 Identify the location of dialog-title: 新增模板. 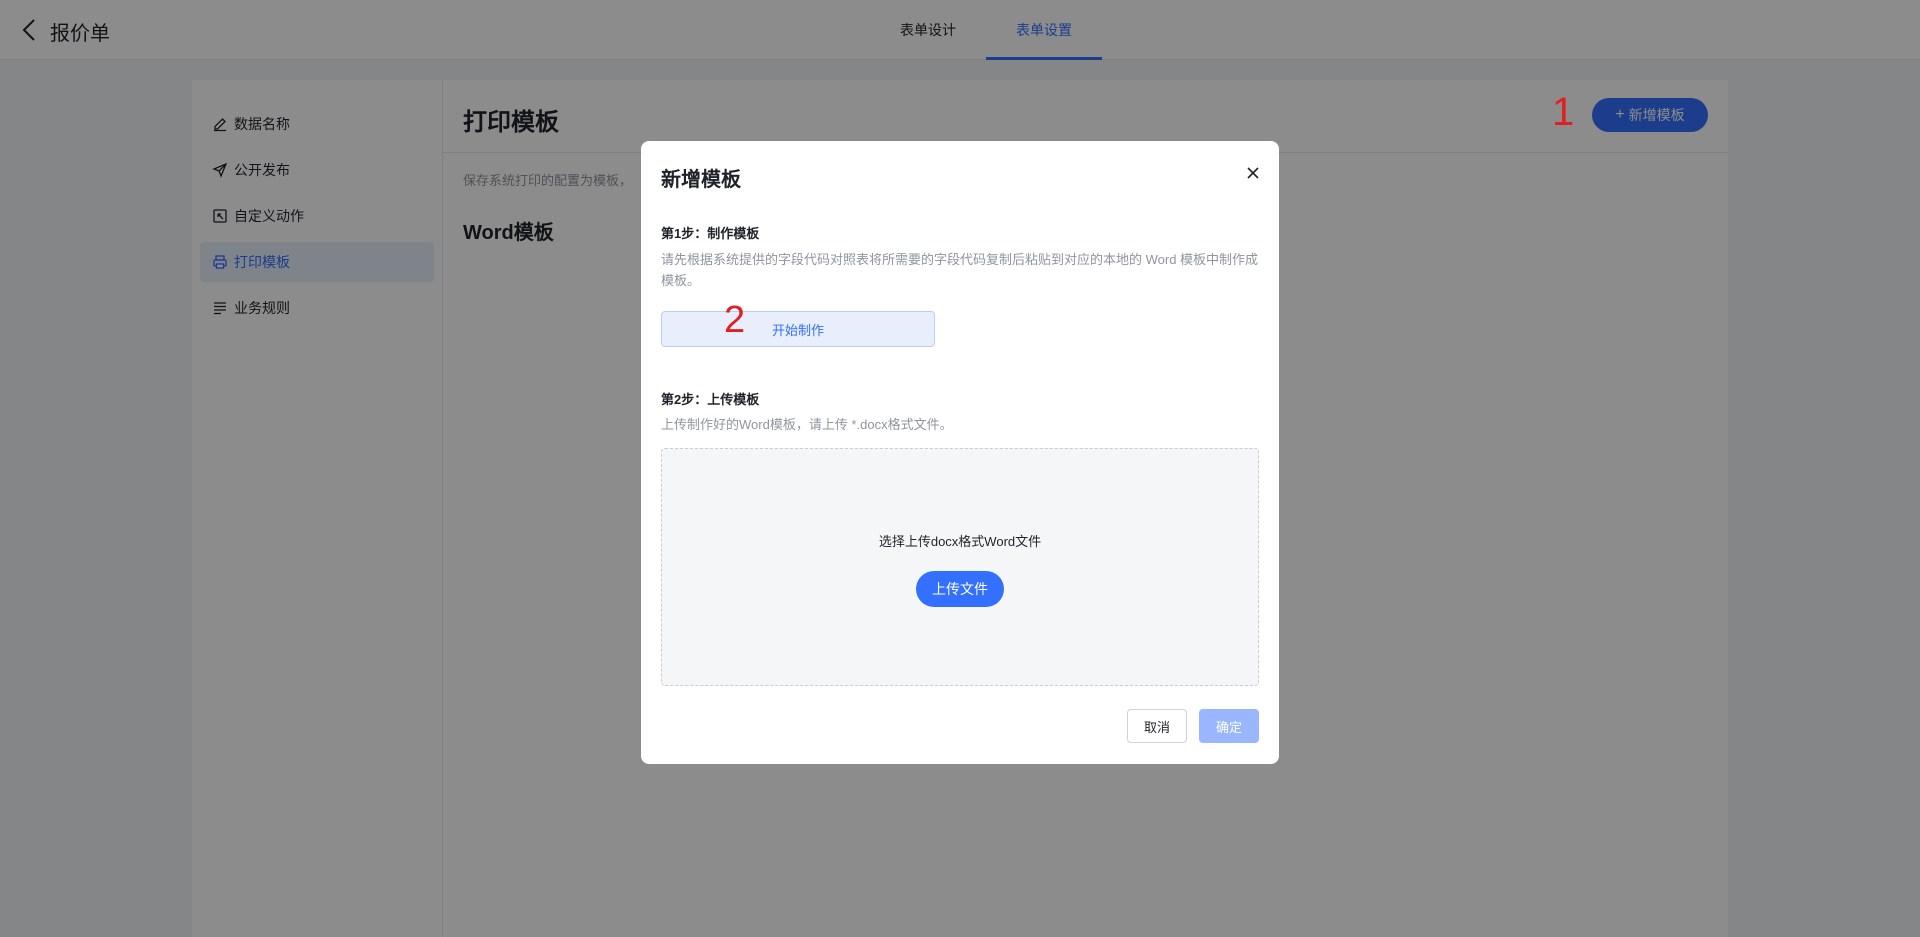
(701, 180).